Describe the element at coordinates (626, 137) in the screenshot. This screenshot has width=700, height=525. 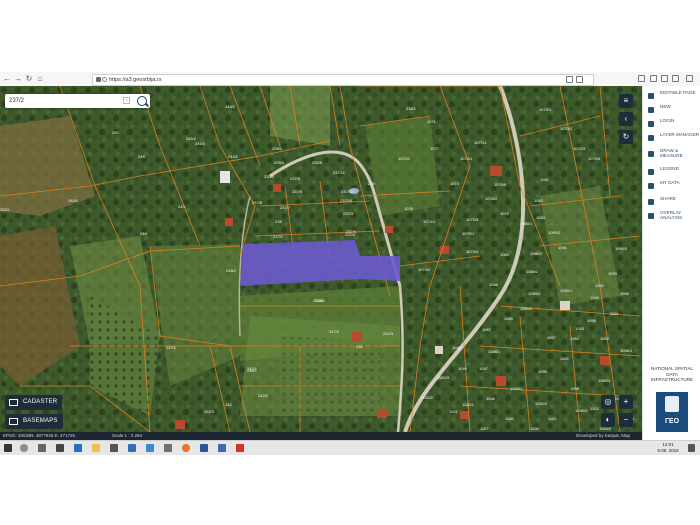
I see `refresh-icon: ↻` at that location.